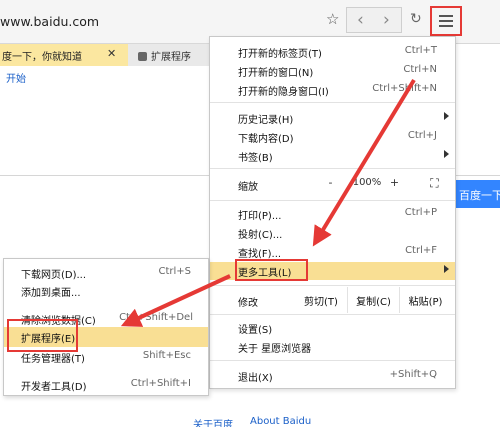 The image size is (500, 427). Describe the element at coordinates (175, 300) in the screenshot. I see `arrow-to-extensions` at that location.